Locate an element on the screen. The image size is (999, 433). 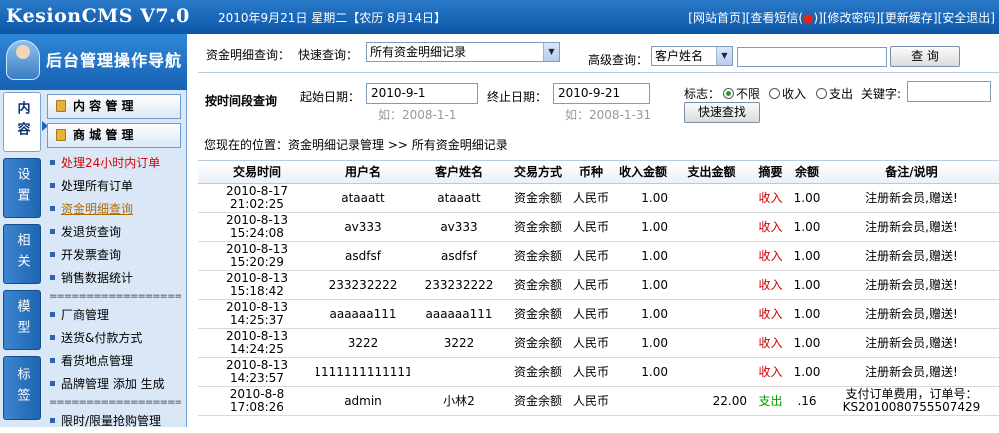
menu-item-sales-stats: 销售数据统计 is located at coordinates (114, 278).